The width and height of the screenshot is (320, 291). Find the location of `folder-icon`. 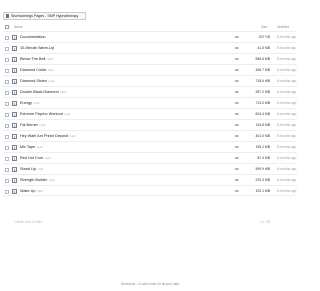

folder-icon is located at coordinates (7, 16).